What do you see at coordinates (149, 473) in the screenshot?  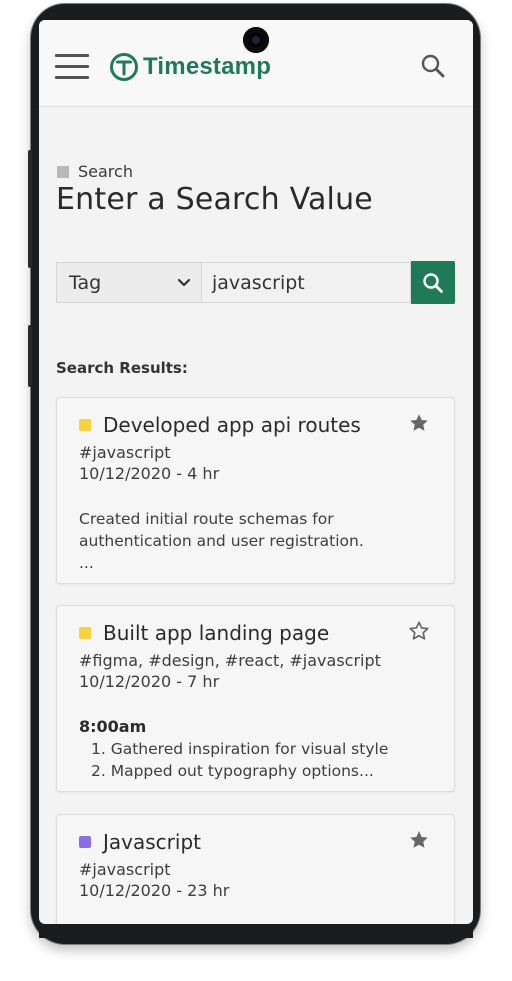 I see `card-date: 10/12/2020 - 4 hr` at bounding box center [149, 473].